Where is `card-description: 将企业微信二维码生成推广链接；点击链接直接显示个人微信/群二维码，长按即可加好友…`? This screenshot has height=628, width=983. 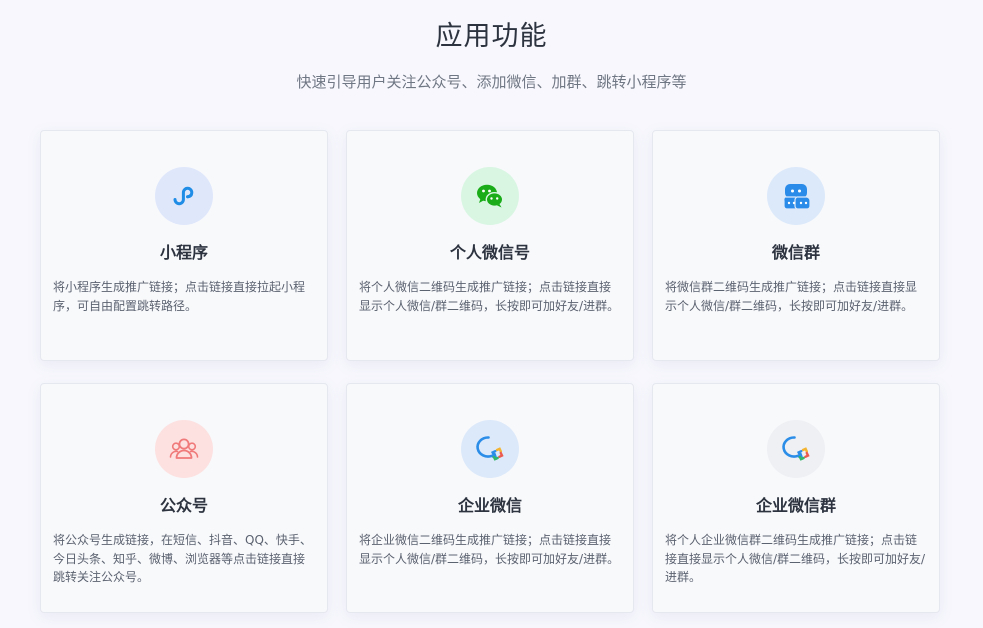
card-description: 将企业微信二维码生成推广链接；点击链接直接显示个人微信/群二维码，长按即可加好友… is located at coordinates (489, 549).